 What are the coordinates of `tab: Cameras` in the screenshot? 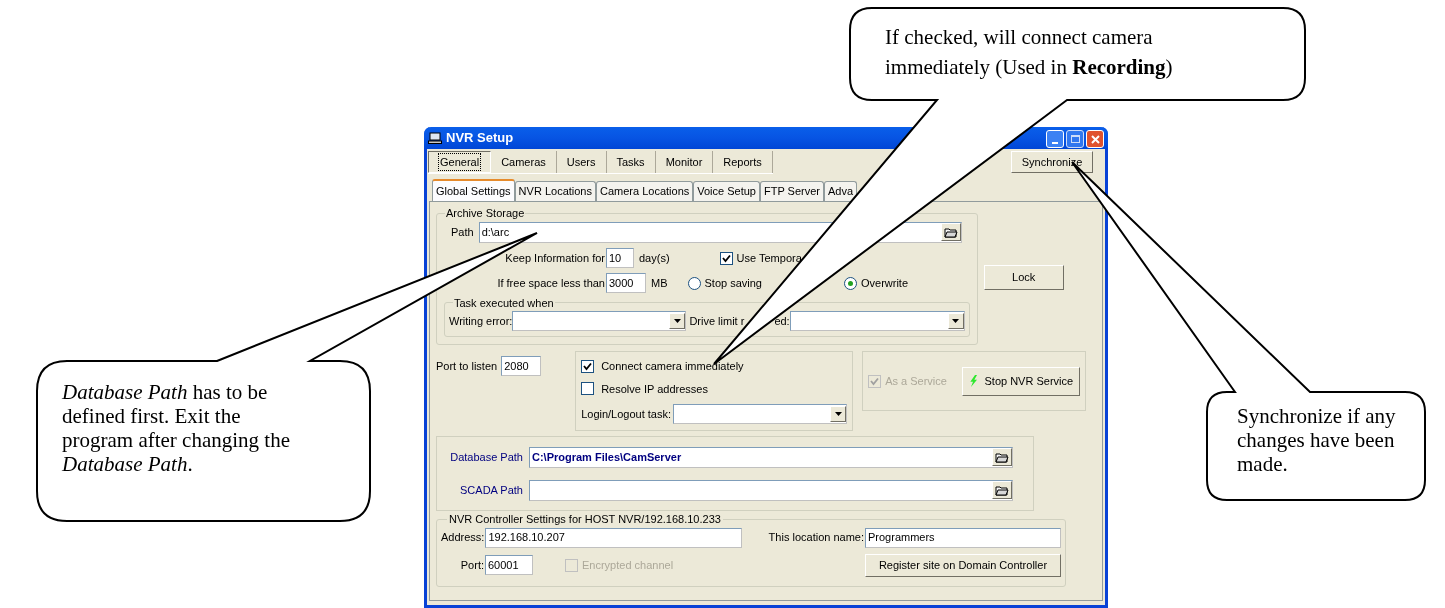 It's located at (524, 162).